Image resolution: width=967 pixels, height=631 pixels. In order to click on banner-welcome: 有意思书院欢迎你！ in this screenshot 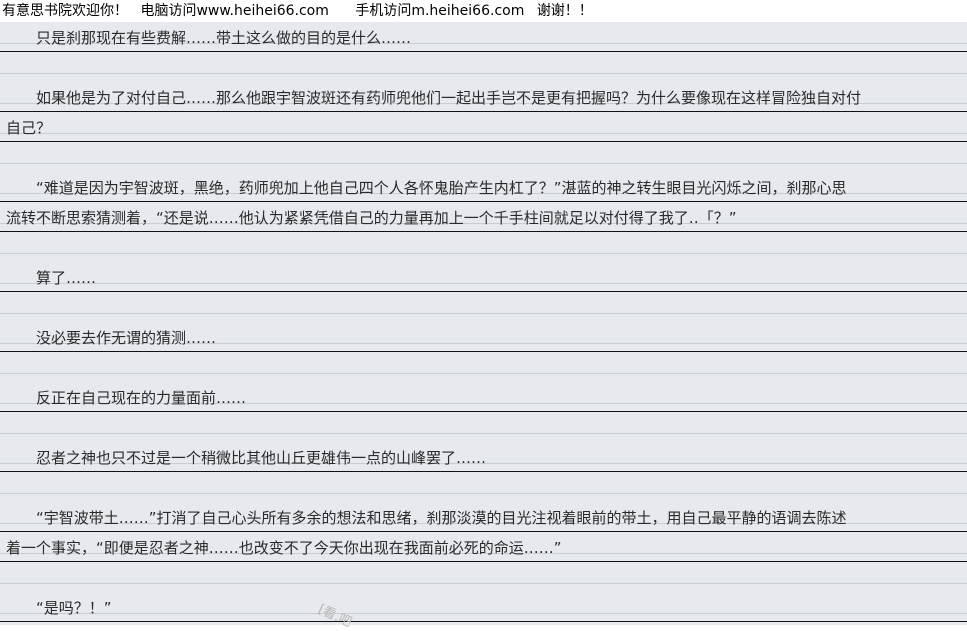, I will do `click(65, 11)`.